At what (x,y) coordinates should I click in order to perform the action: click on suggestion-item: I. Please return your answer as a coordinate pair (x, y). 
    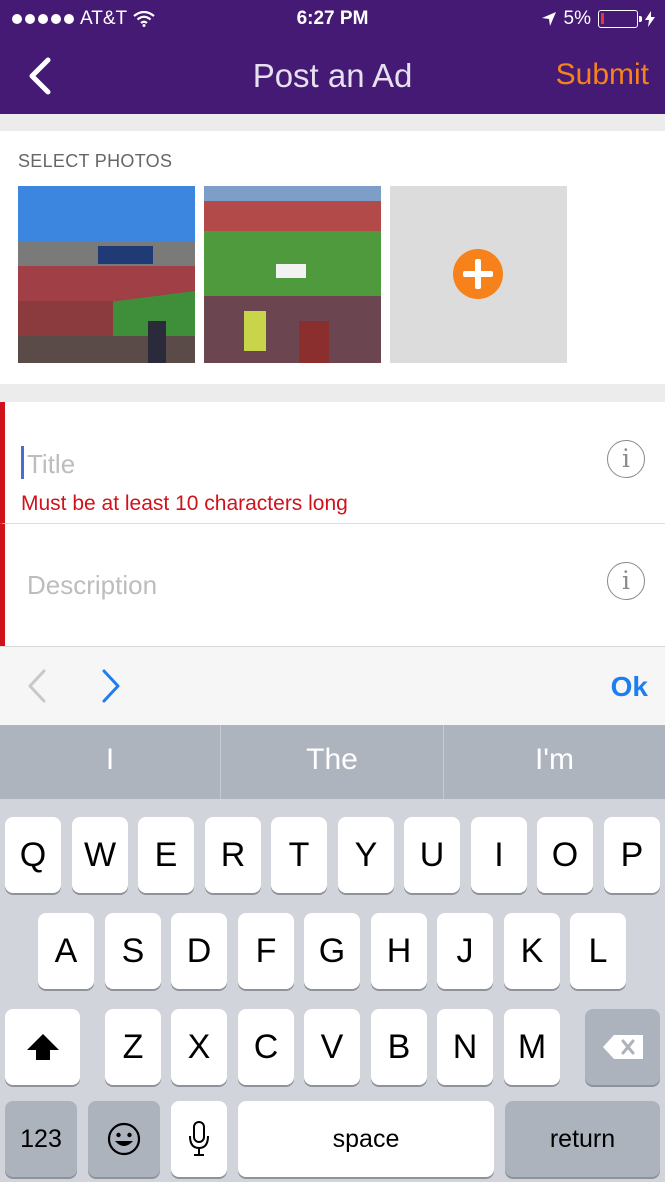
    Looking at the image, I should click on (110, 762).